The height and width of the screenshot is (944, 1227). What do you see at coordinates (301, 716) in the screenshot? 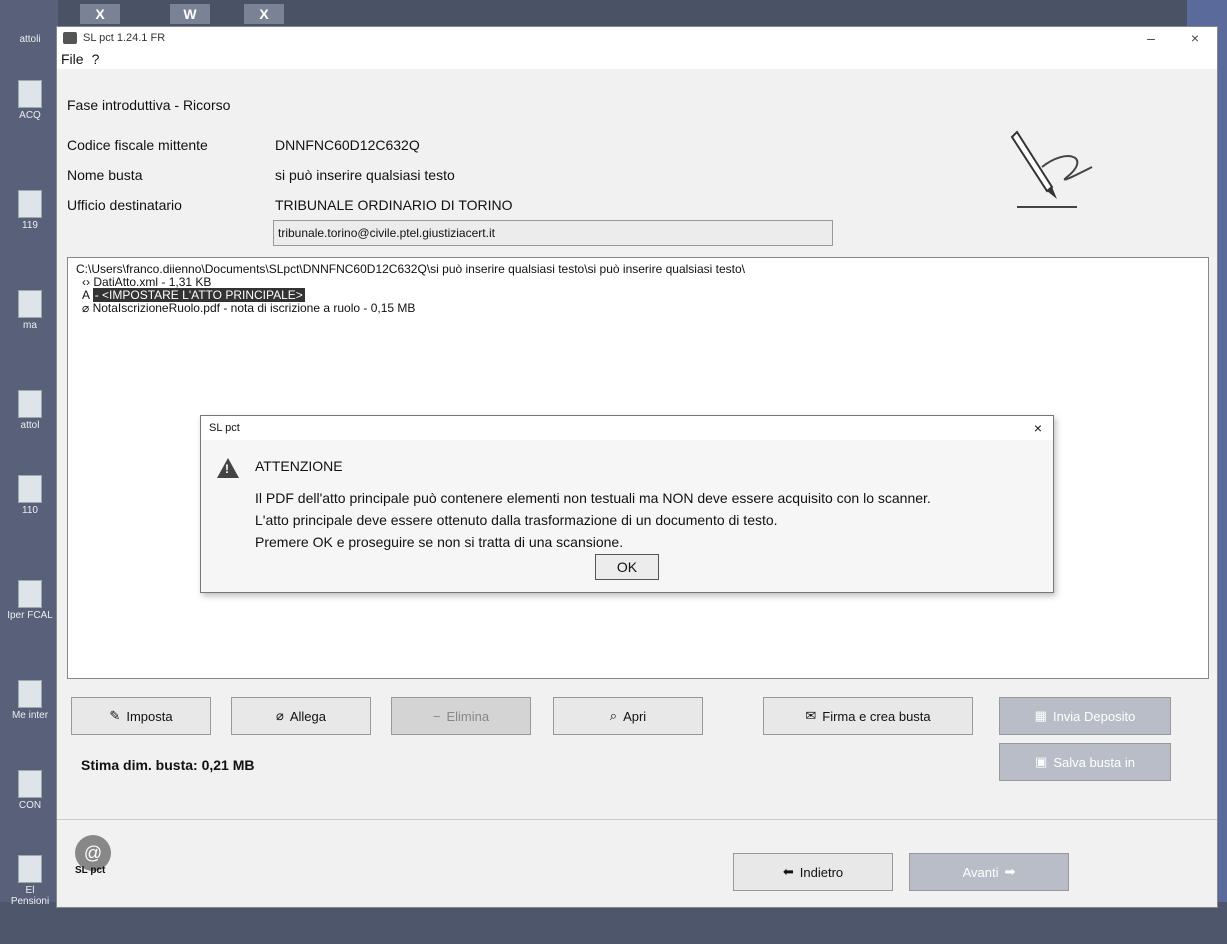
I see `allega-button: ⌀ Allega` at bounding box center [301, 716].